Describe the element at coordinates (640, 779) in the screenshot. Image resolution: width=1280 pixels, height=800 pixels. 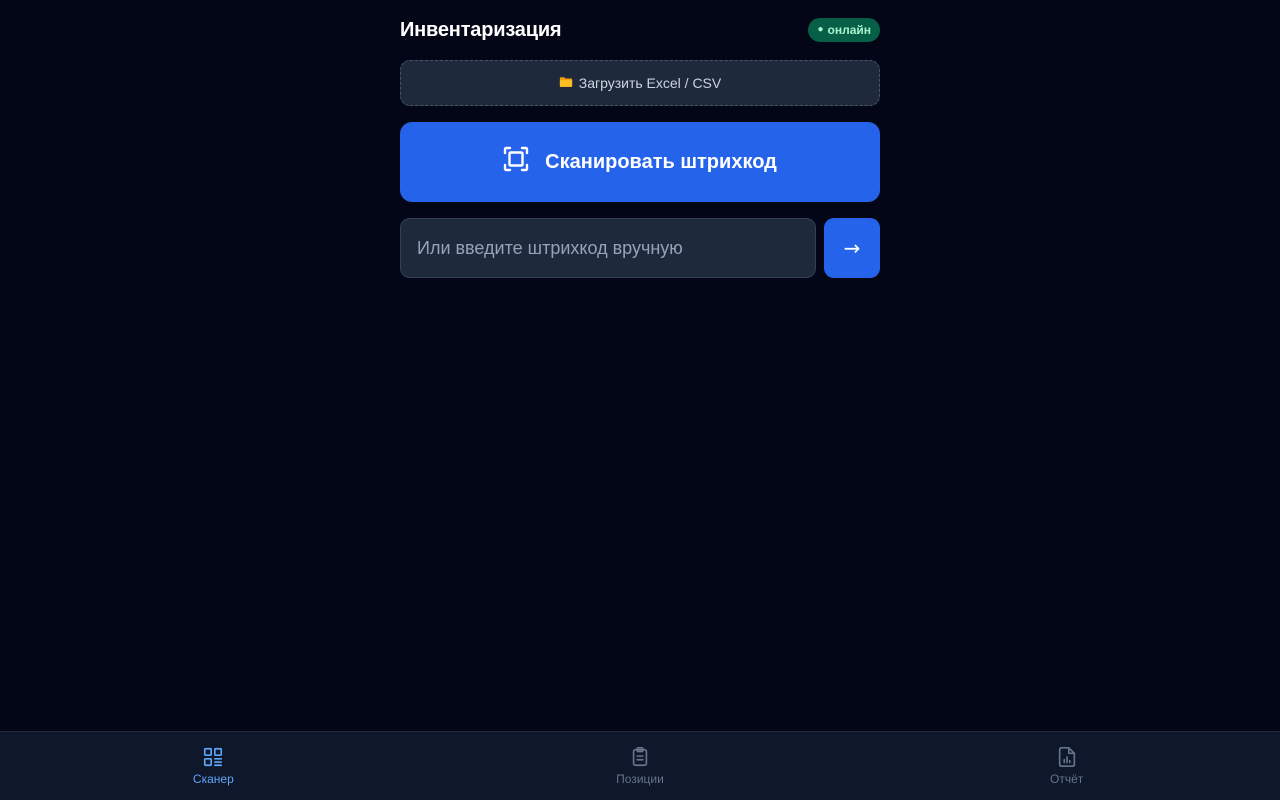
I see `nav-label: Позиции` at that location.